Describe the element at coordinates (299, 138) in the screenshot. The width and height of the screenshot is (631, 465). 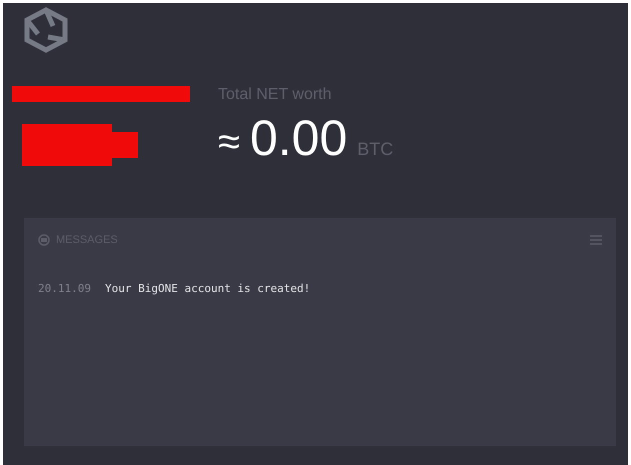
I see `worth-amount: 0.00` at that location.